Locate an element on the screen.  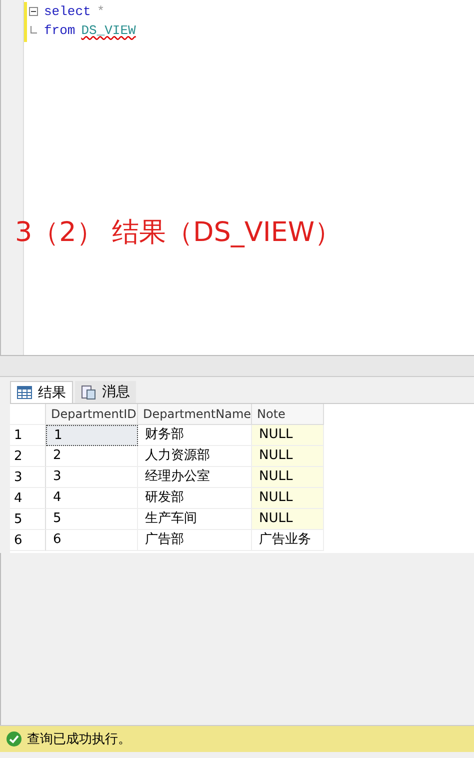
column-header: DepartmentID is located at coordinates (92, 414).